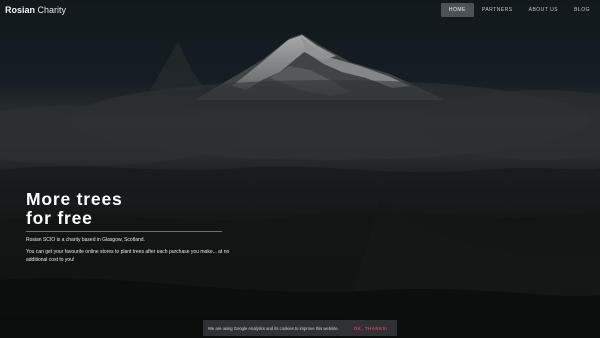 Image resolution: width=600 pixels, height=338 pixels. I want to click on hero-title: More trees for free, so click(141, 209).